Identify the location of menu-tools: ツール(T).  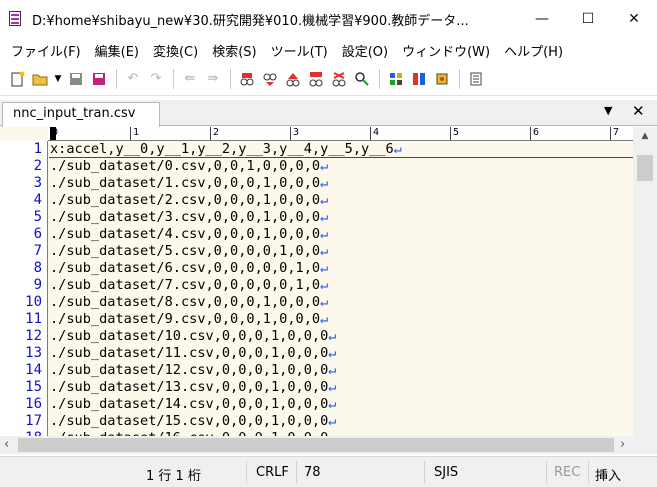
(299, 50).